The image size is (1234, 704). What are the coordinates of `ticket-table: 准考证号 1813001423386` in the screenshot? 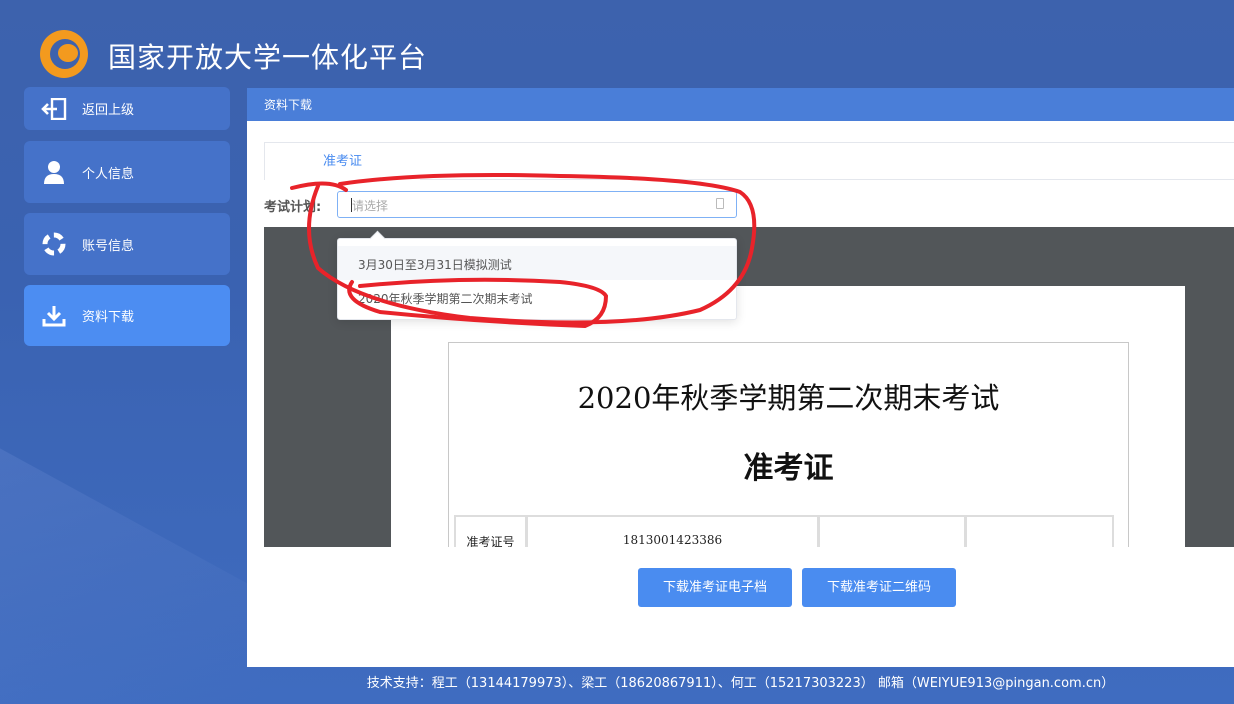 It's located at (784, 531).